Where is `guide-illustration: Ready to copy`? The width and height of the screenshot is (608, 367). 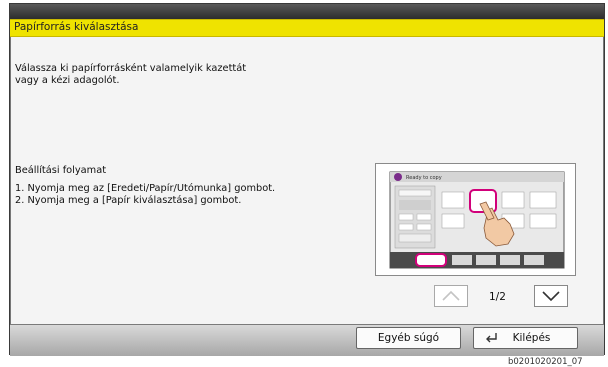
guide-illustration: Ready to copy is located at coordinates (475, 219).